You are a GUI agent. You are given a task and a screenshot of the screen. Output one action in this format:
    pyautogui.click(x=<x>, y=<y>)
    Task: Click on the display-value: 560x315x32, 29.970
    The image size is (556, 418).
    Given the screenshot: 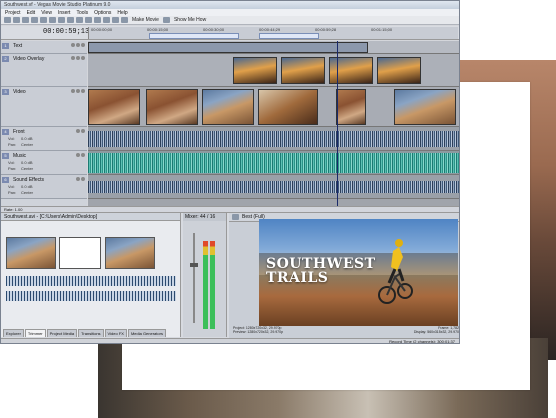 What is the action you would take?
    pyautogui.click(x=443, y=332)
    